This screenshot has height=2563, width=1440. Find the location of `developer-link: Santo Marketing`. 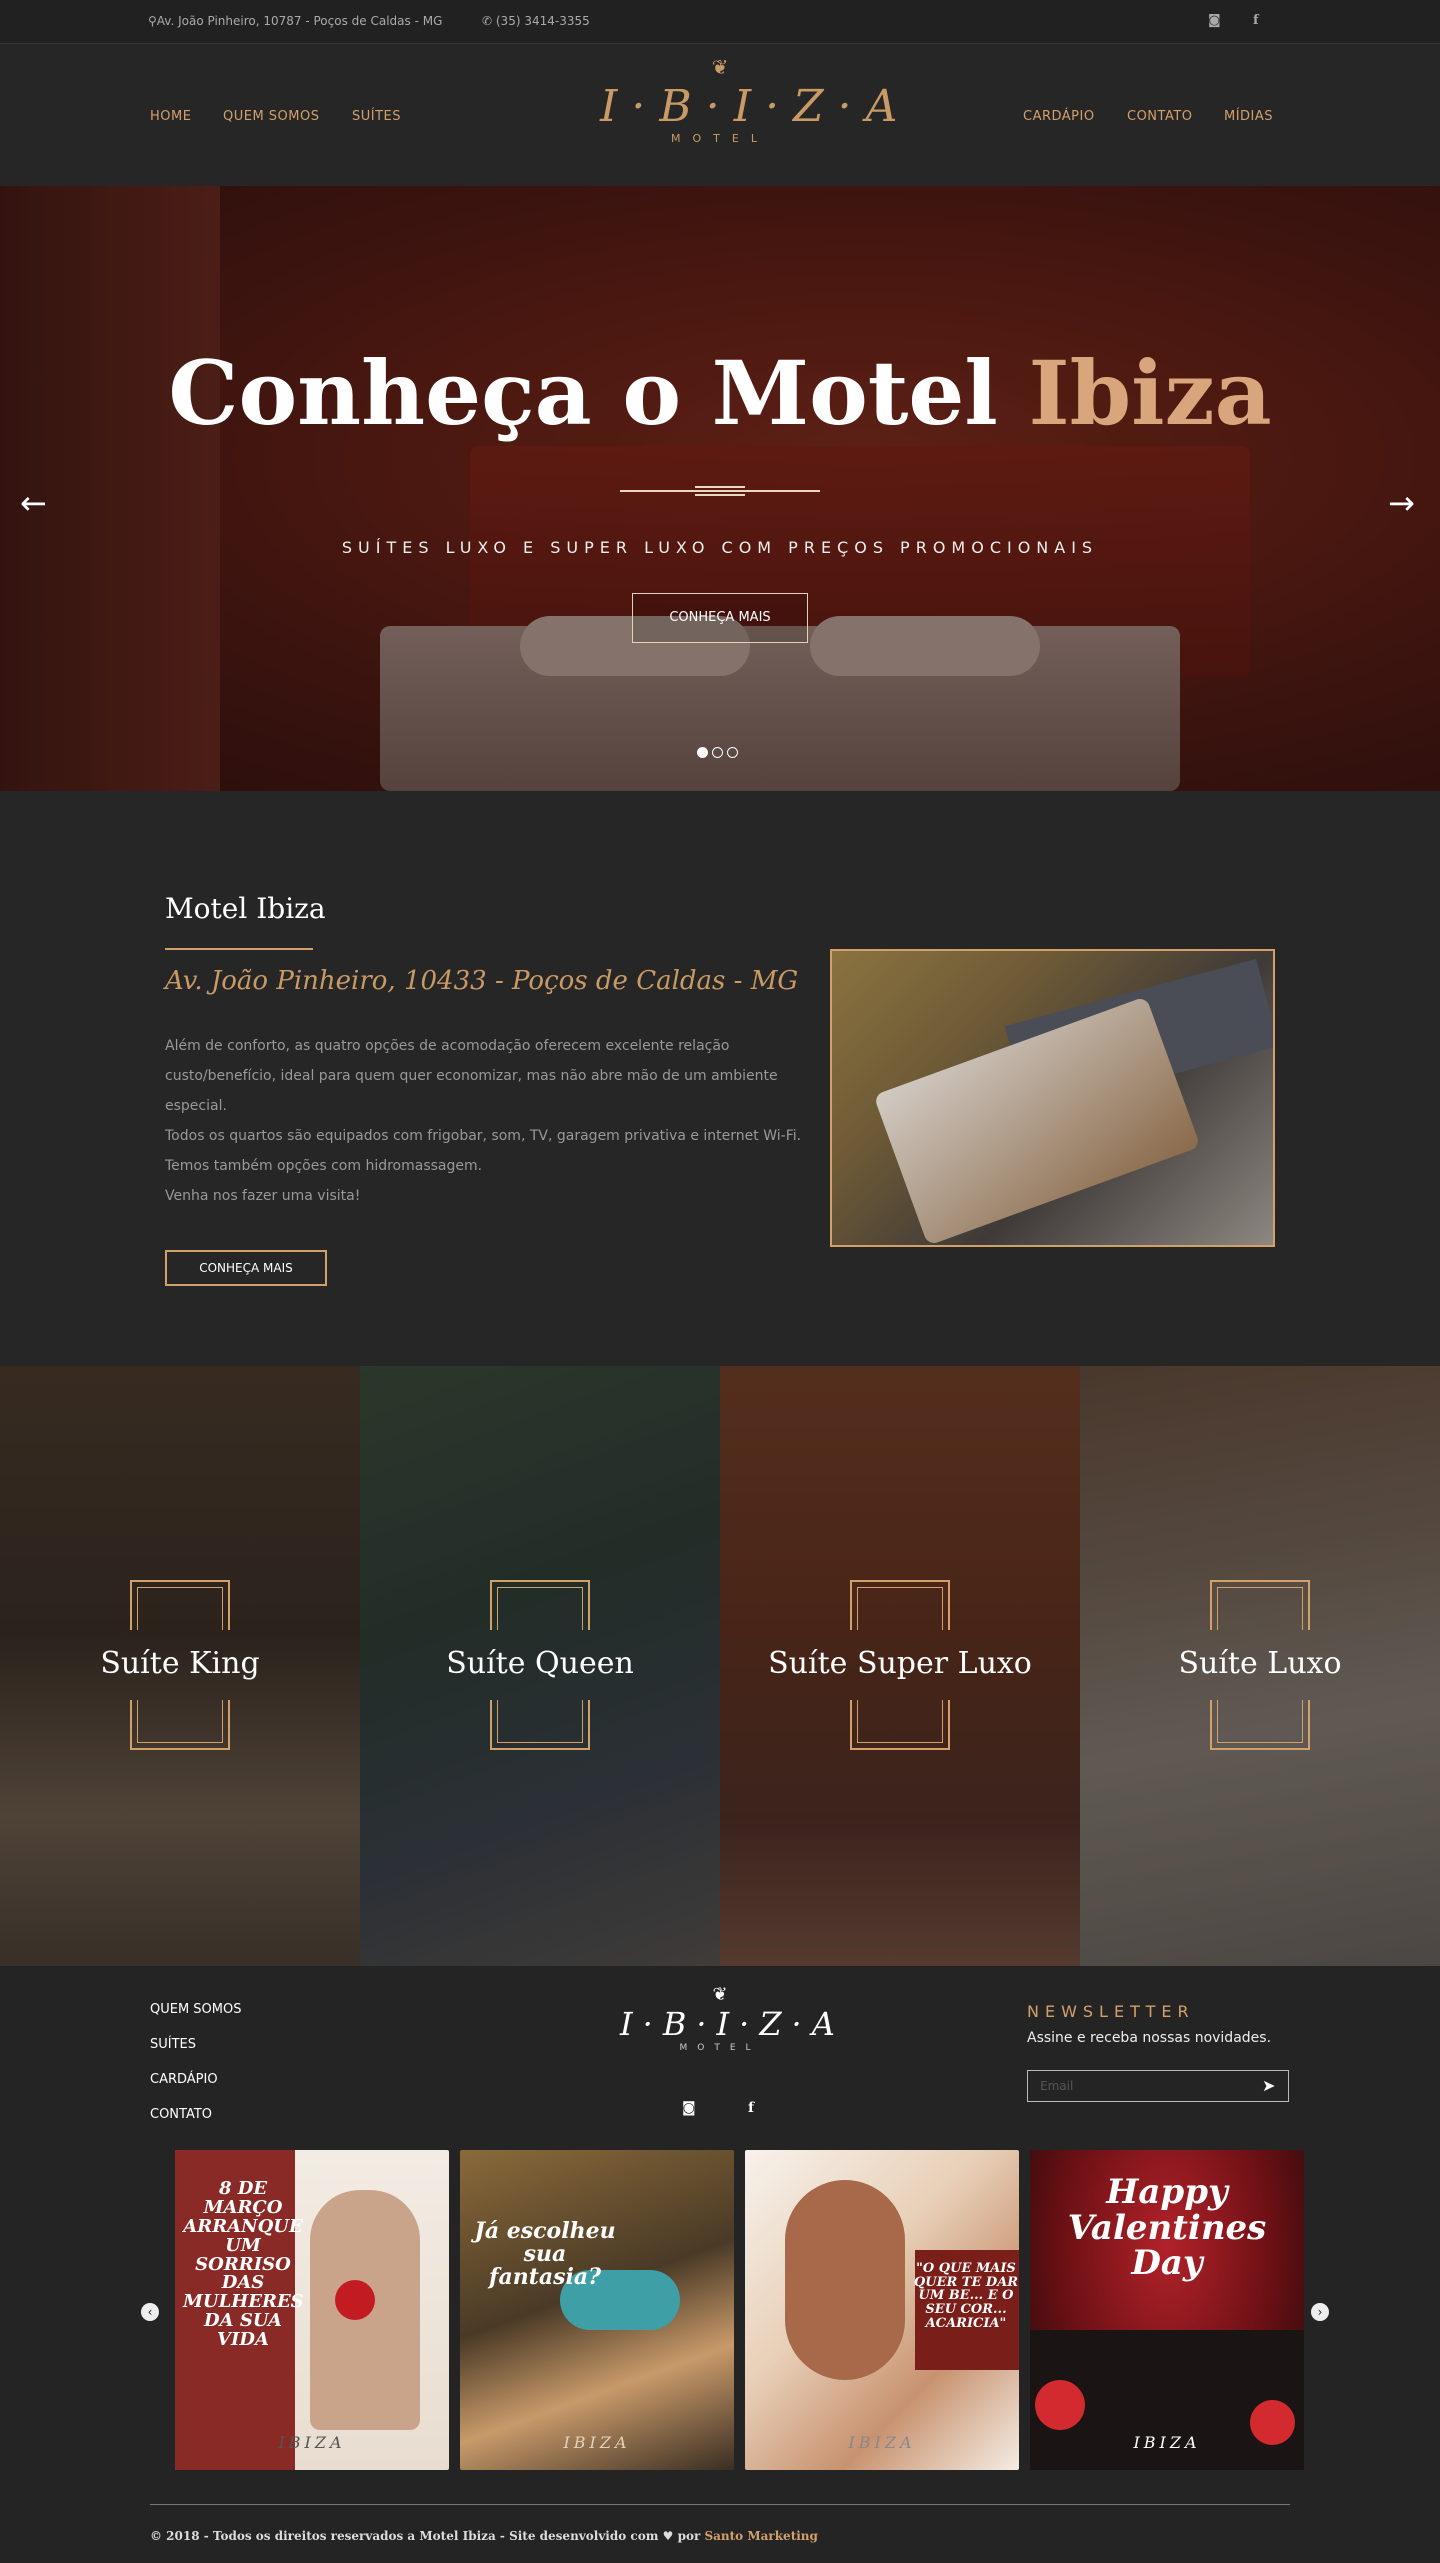

developer-link: Santo Marketing is located at coordinates (760, 2536).